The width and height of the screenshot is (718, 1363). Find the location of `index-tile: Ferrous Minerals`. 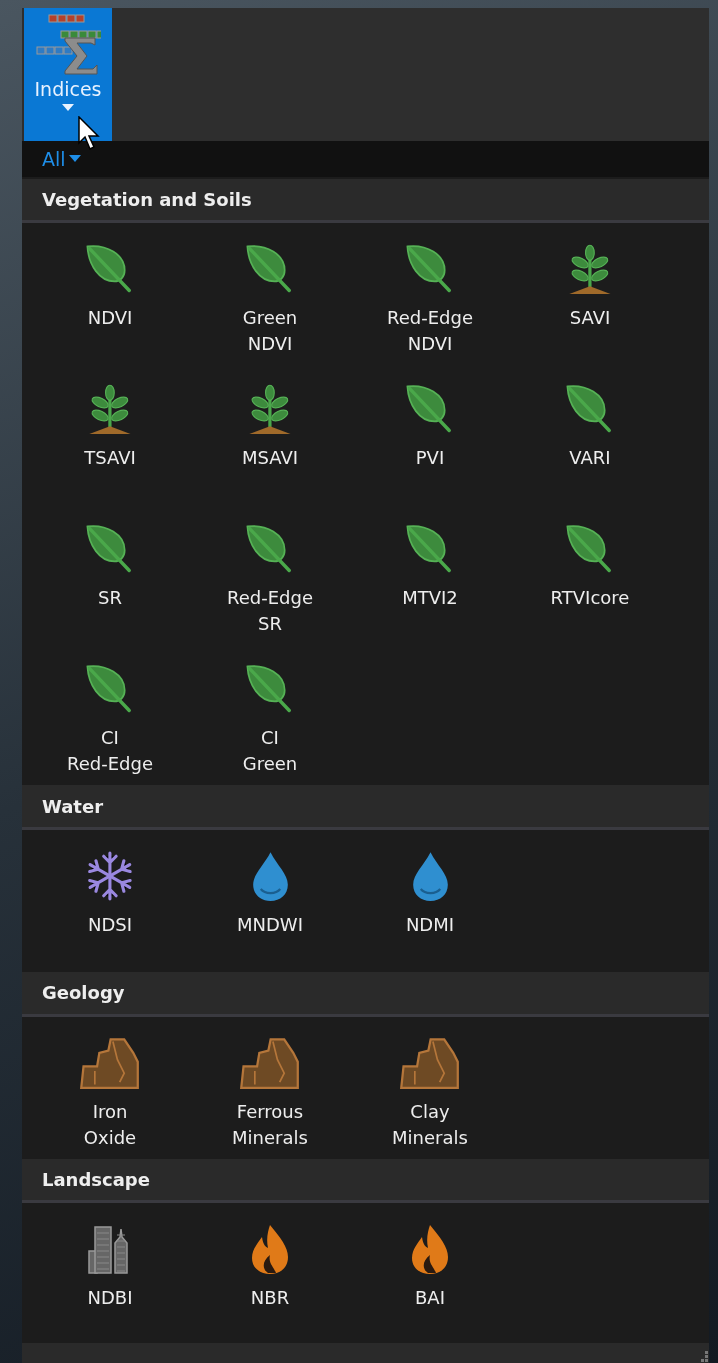

index-tile: Ferrous Minerals is located at coordinates (270, 1086).